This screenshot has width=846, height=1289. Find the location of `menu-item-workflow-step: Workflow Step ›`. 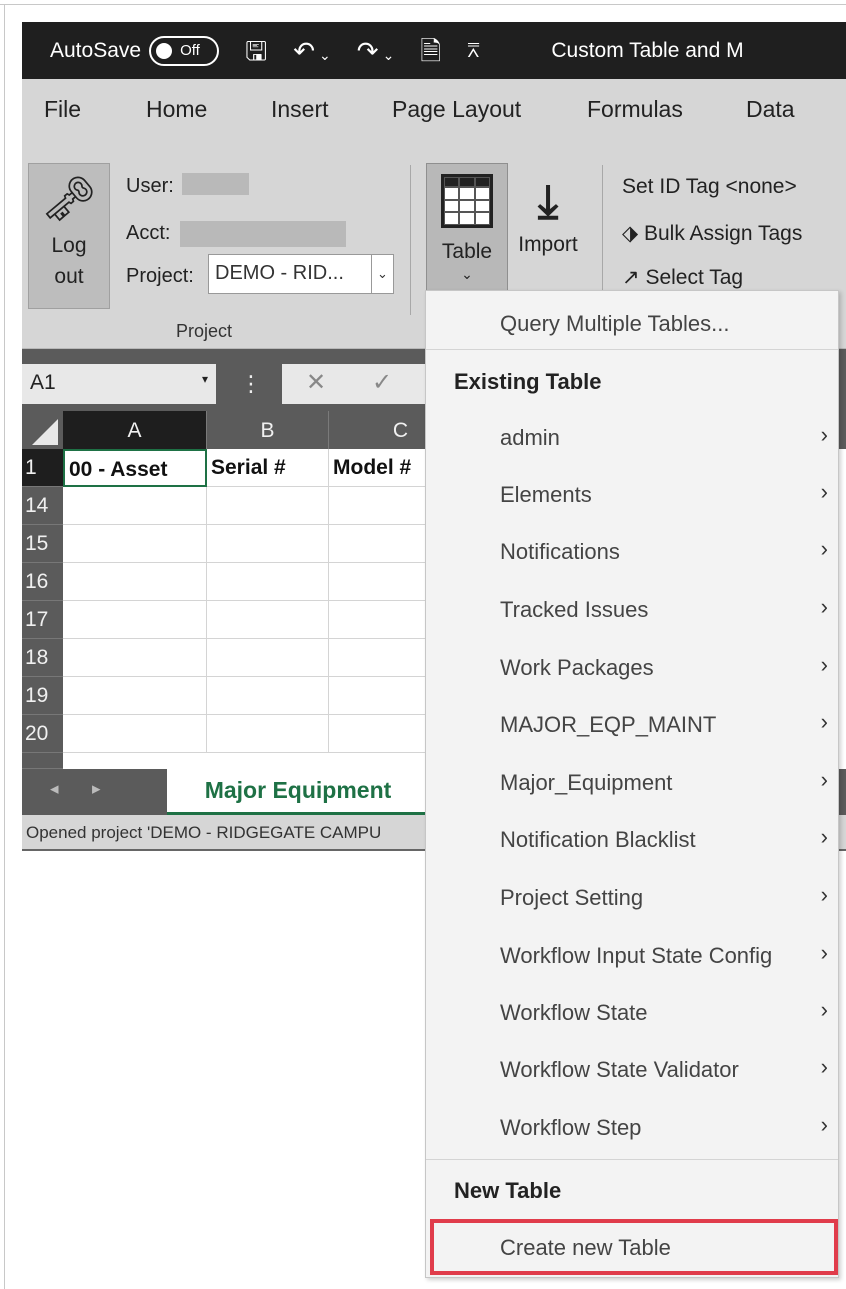

menu-item-workflow-step: Workflow Step › is located at coordinates (632, 1129).